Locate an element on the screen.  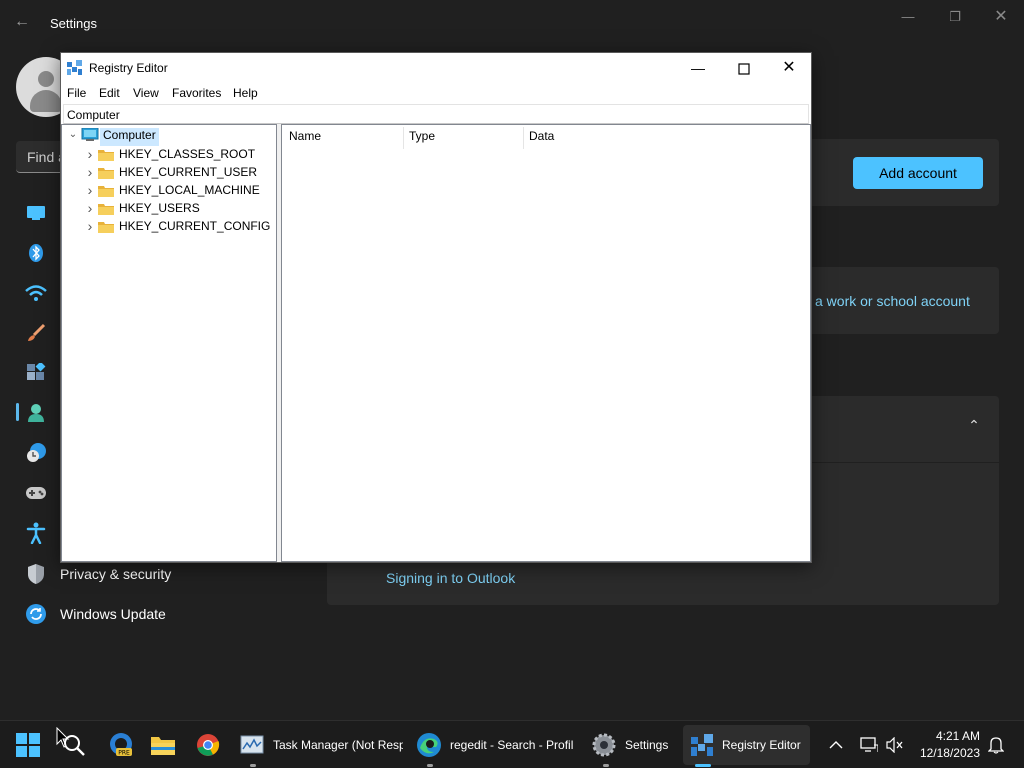
taskbar-label: regedit - Search - Profil is located at coordinates (512, 745).